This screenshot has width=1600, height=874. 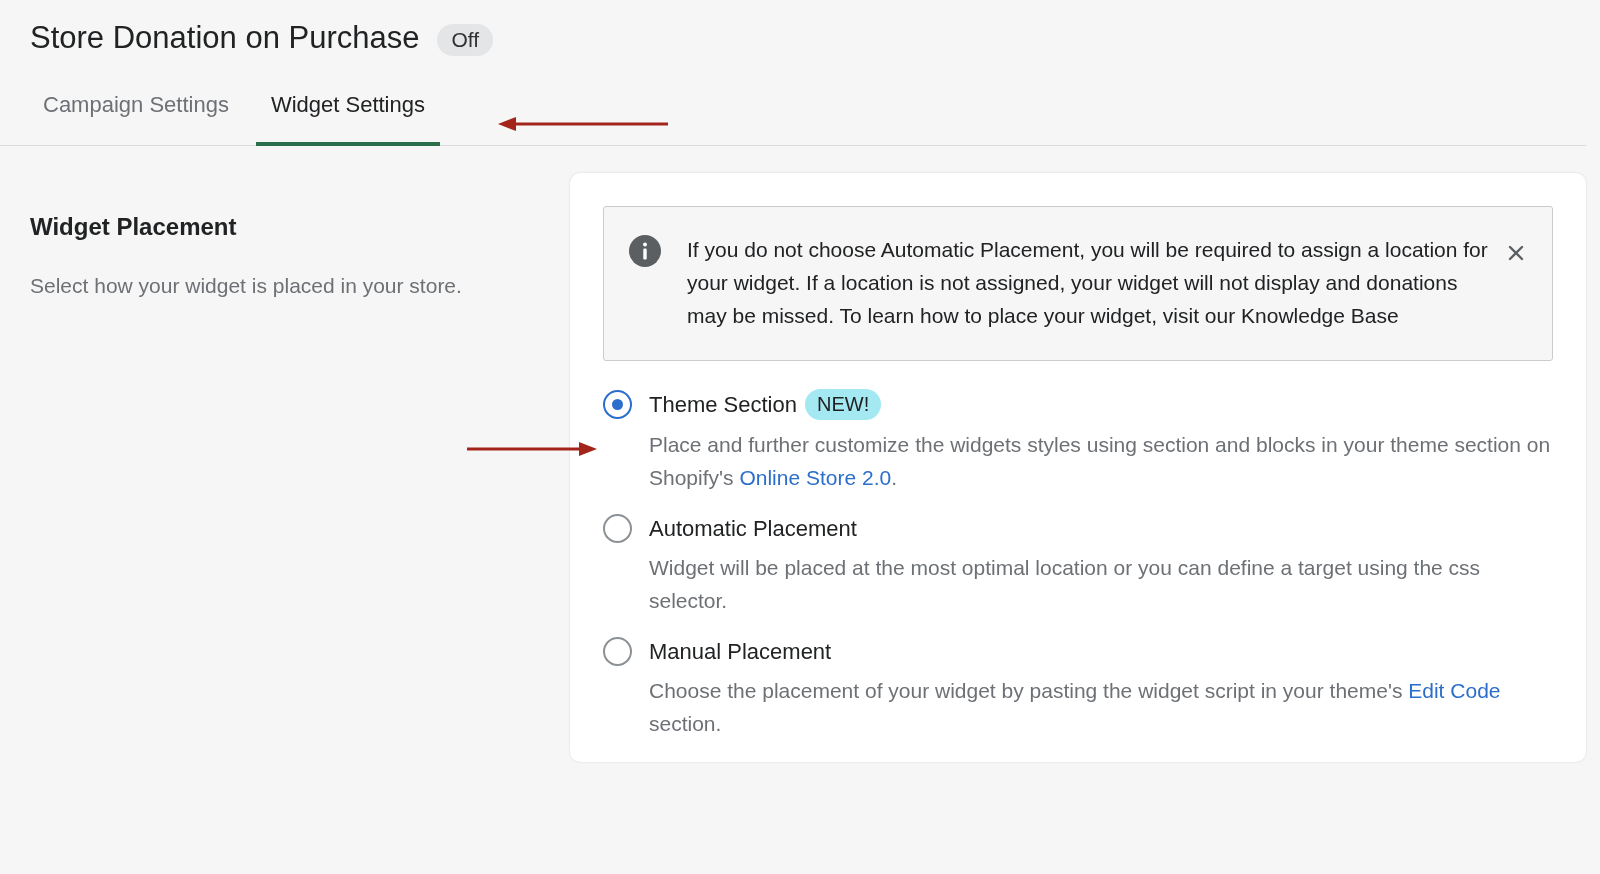 What do you see at coordinates (1065, 584) in the screenshot?
I see `option-description: Widget will be placed at the most optimal location or you can define a target using the css selector.` at bounding box center [1065, 584].